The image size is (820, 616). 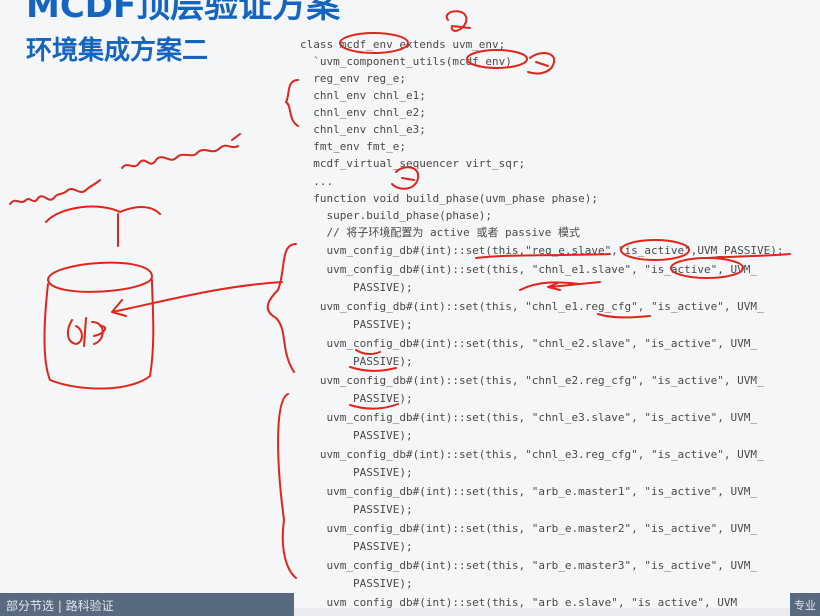 I want to click on code-line: reg_env reg_e;, so click(x=353, y=78).